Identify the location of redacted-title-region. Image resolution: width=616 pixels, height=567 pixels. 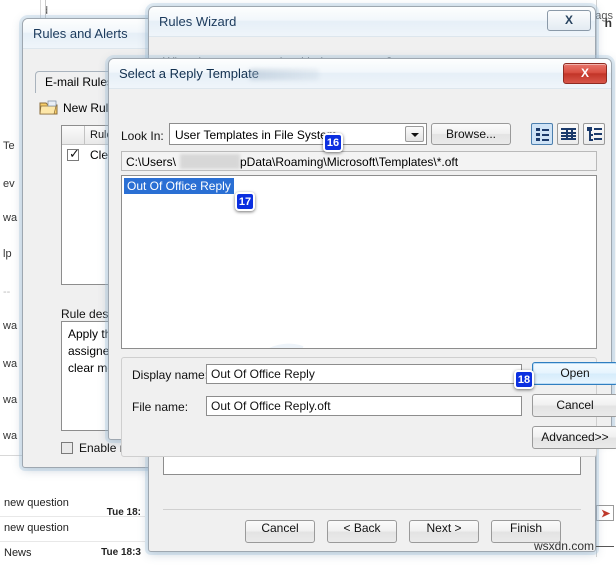
(284, 74).